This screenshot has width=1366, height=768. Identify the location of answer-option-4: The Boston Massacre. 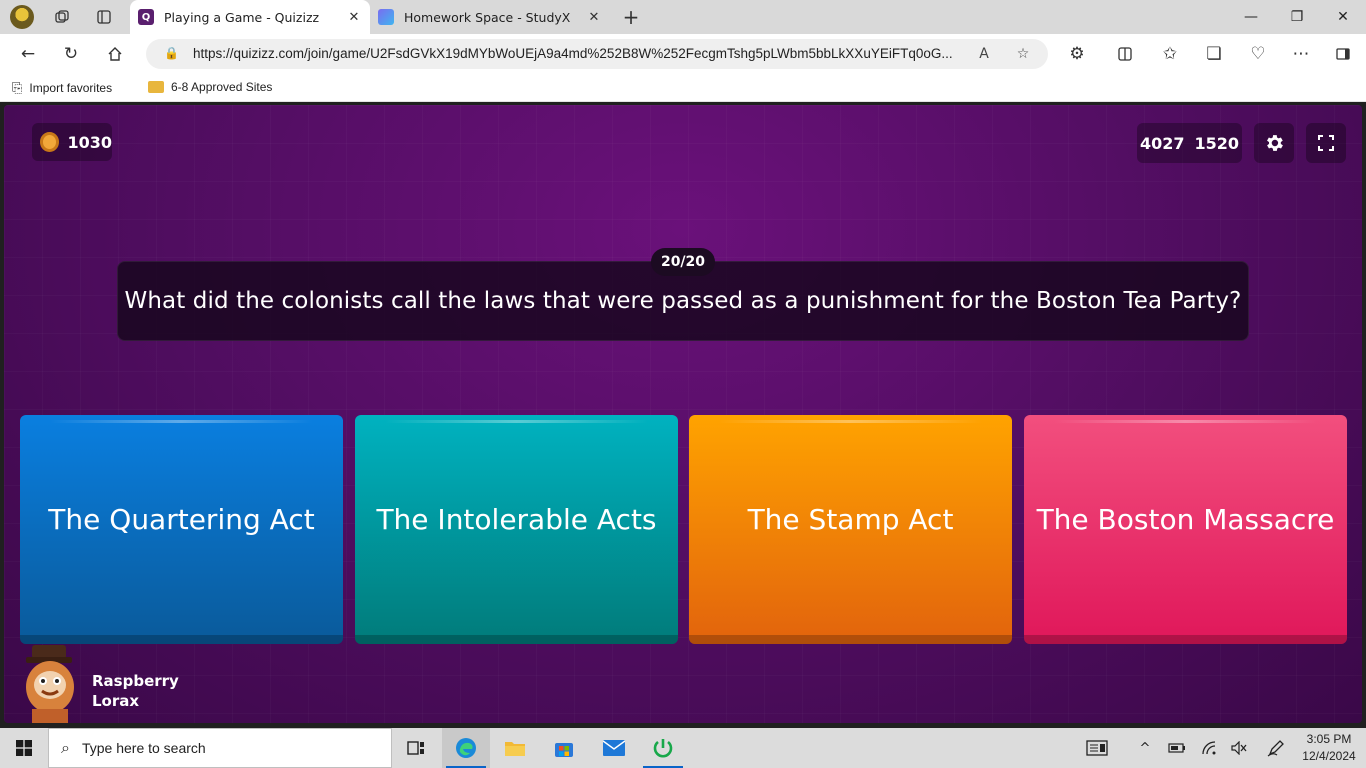
(1185, 529).